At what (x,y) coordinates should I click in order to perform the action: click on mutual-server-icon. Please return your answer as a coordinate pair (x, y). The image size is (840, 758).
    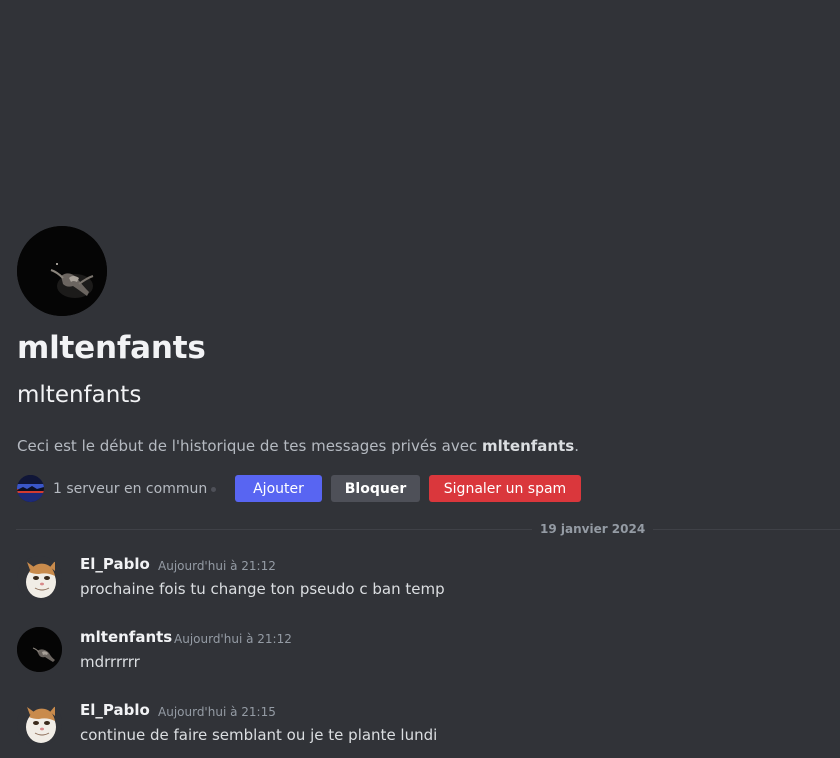
    Looking at the image, I should click on (30, 488).